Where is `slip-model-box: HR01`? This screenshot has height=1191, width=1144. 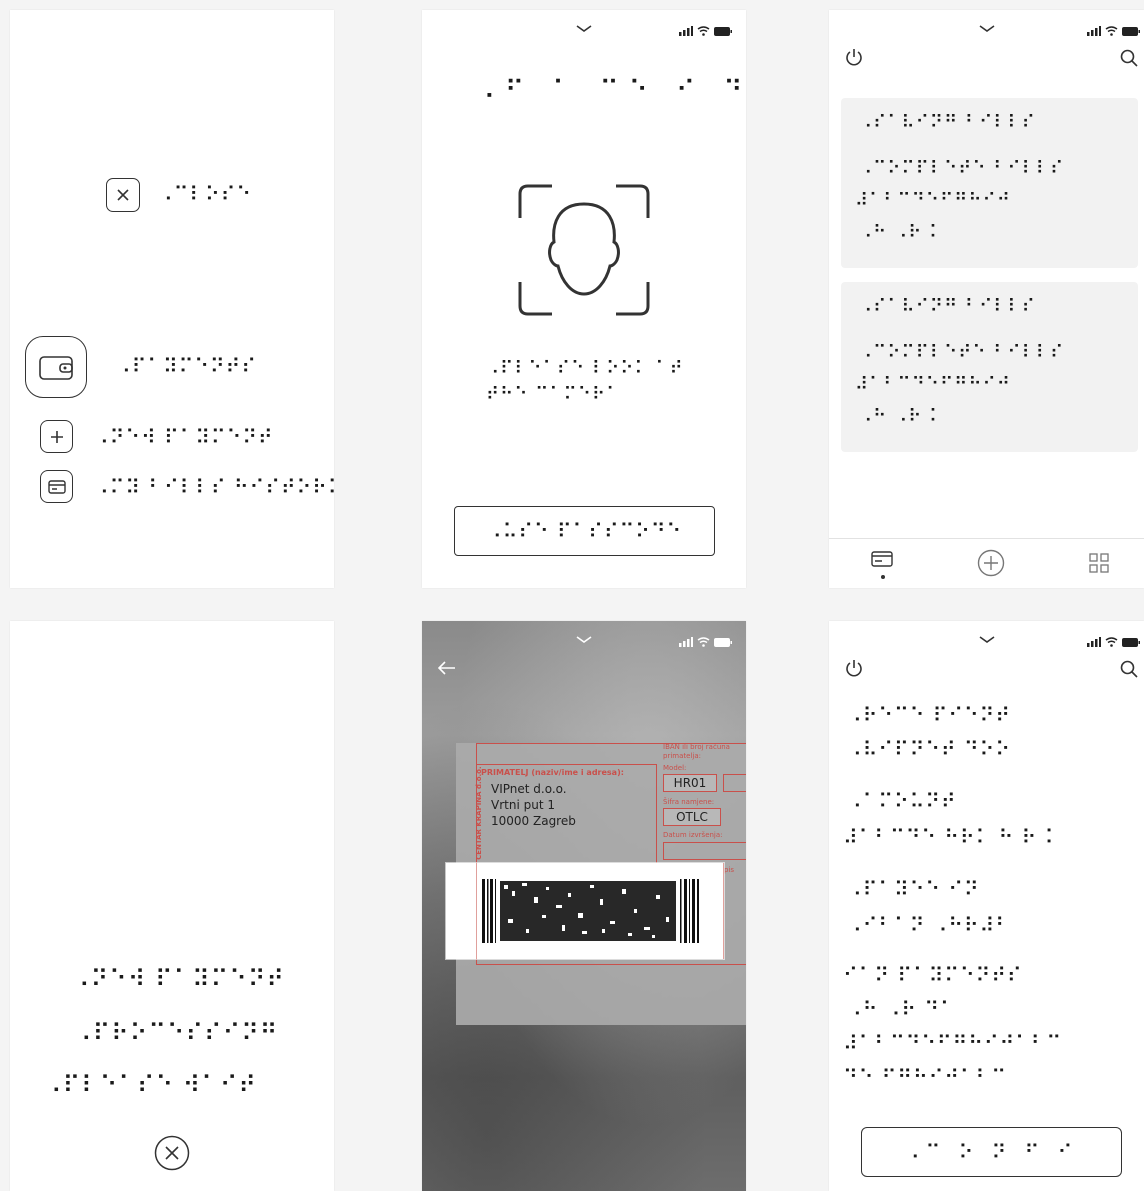
slip-model-box: HR01 is located at coordinates (690, 783).